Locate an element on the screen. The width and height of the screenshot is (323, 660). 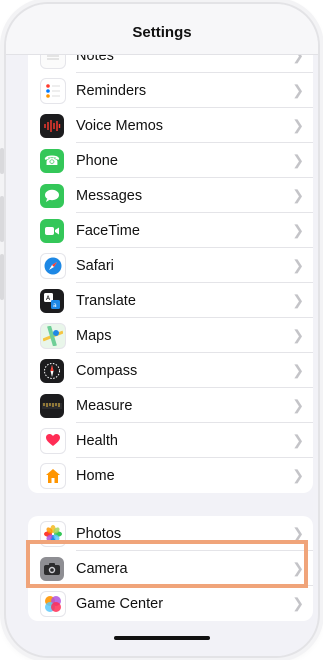
settings-row-home: Home ❯ is located at coordinates (170, 475).